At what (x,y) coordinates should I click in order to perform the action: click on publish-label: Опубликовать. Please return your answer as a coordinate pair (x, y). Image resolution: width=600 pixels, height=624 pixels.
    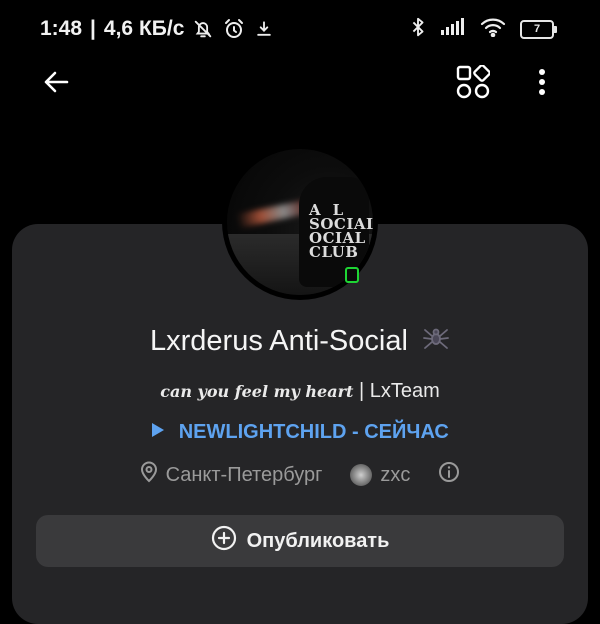
    Looking at the image, I should click on (318, 540).